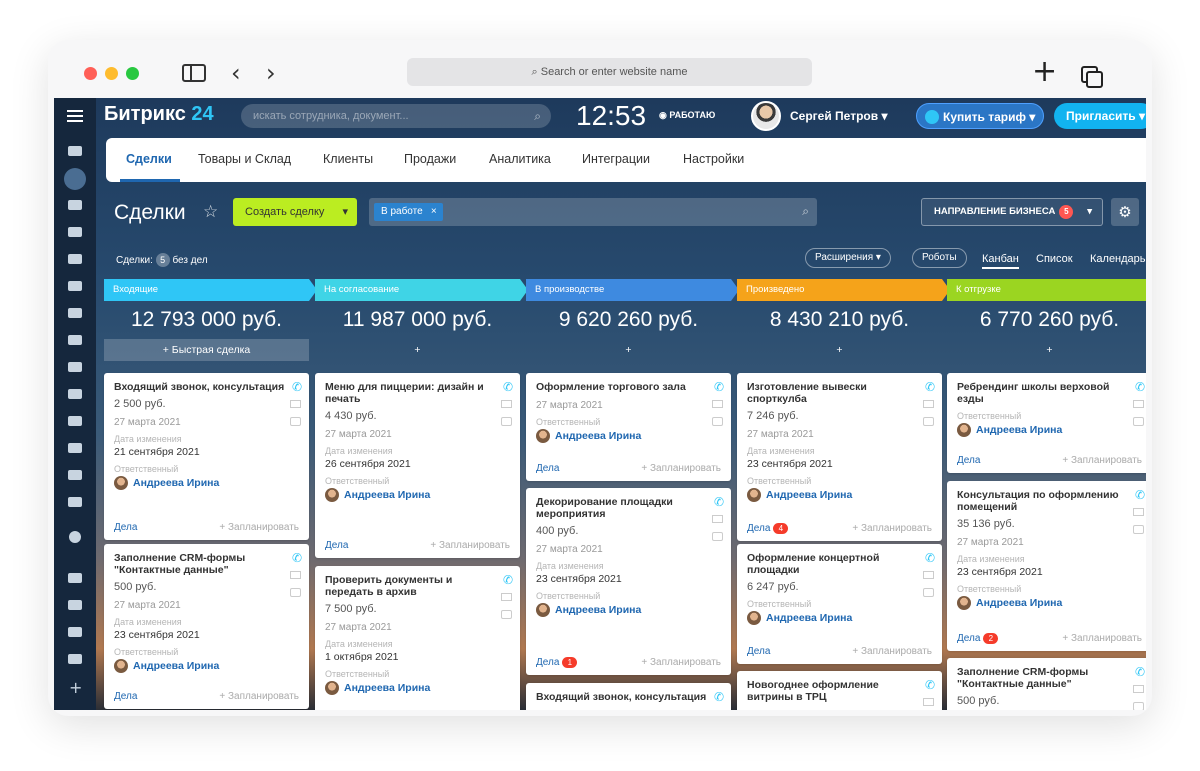 This screenshot has width=1200, height=771. What do you see at coordinates (236, 73) in the screenshot?
I see `back-arrow-icon: ‹` at bounding box center [236, 73].